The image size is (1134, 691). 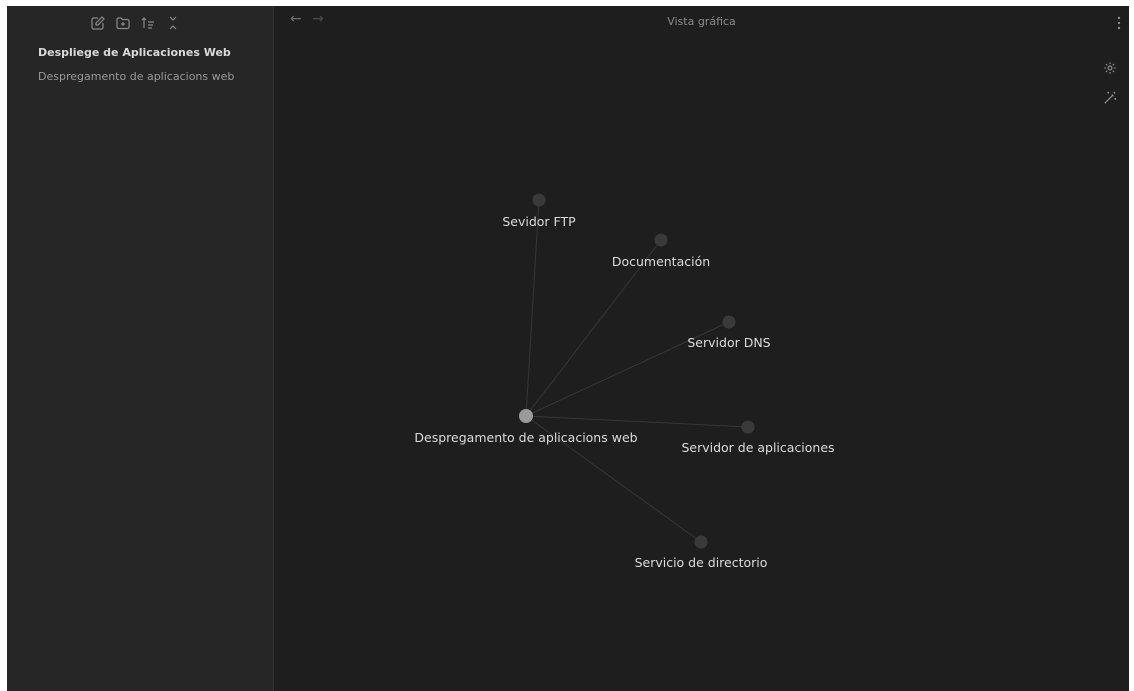 I want to click on sidebar-toolbar, so click(x=140, y=23).